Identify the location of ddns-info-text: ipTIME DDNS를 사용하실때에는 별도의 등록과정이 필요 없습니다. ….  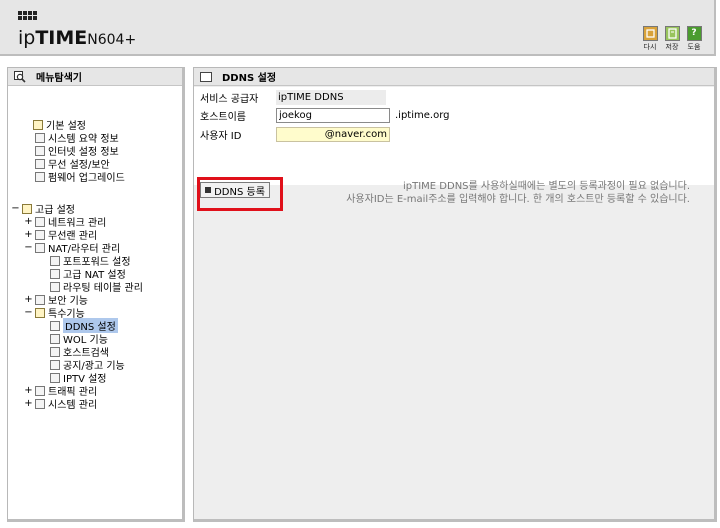
(518, 193).